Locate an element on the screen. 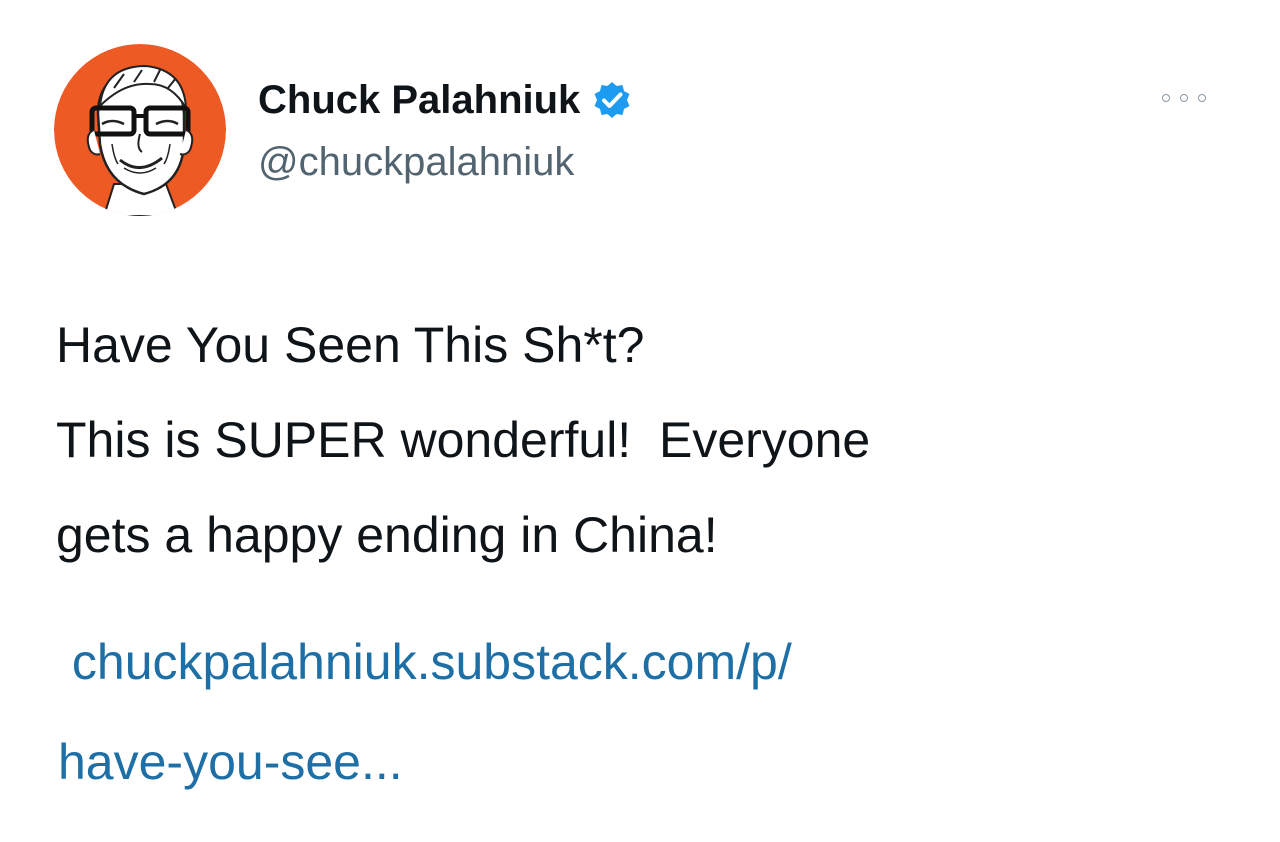 The height and width of the screenshot is (842, 1280). author-avatar is located at coordinates (140, 130).